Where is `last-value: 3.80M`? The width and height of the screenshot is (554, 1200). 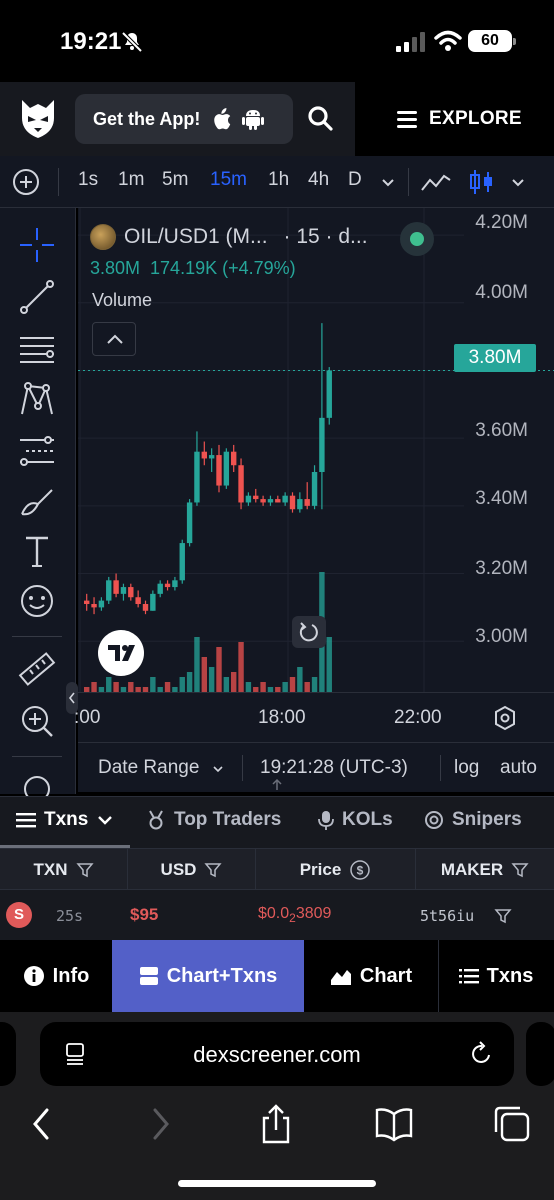 last-value: 3.80M is located at coordinates (115, 268).